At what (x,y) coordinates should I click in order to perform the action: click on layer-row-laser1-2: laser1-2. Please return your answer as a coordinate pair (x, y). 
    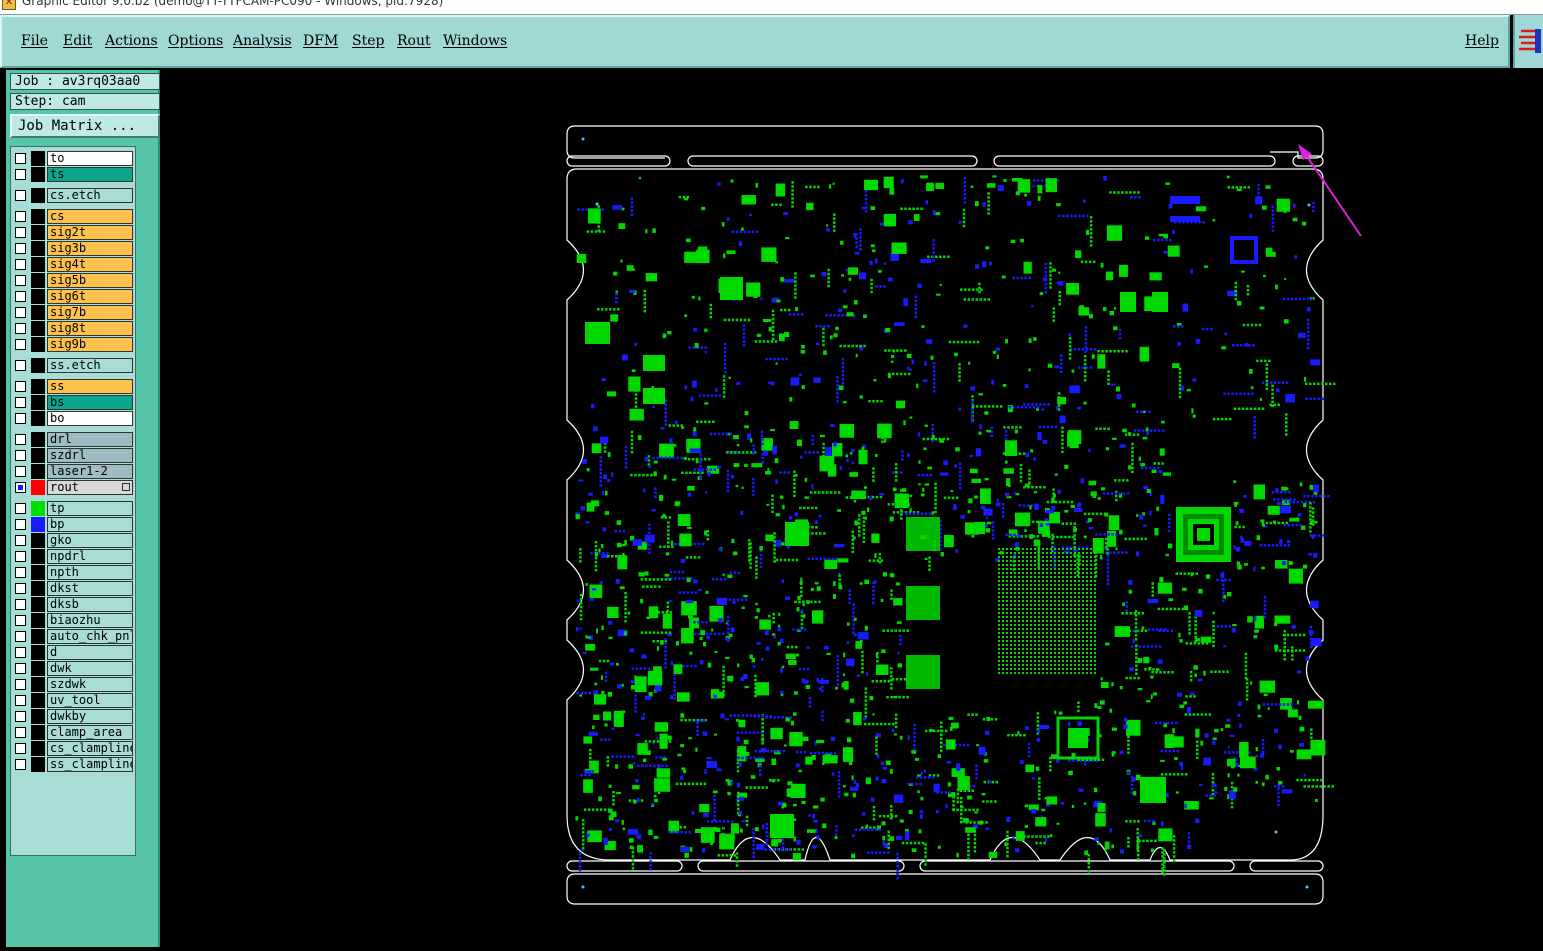
    Looking at the image, I should click on (73, 471).